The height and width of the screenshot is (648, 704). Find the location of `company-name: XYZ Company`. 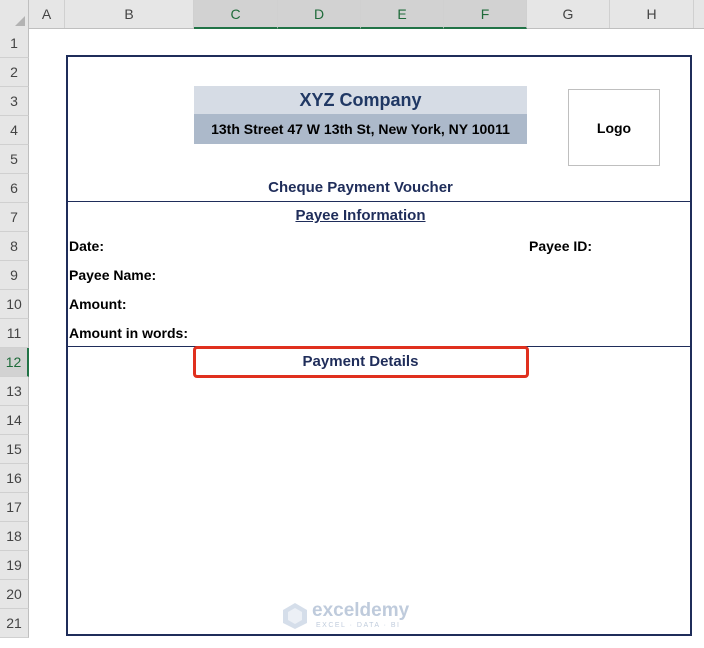

company-name: XYZ Company is located at coordinates (360, 100).